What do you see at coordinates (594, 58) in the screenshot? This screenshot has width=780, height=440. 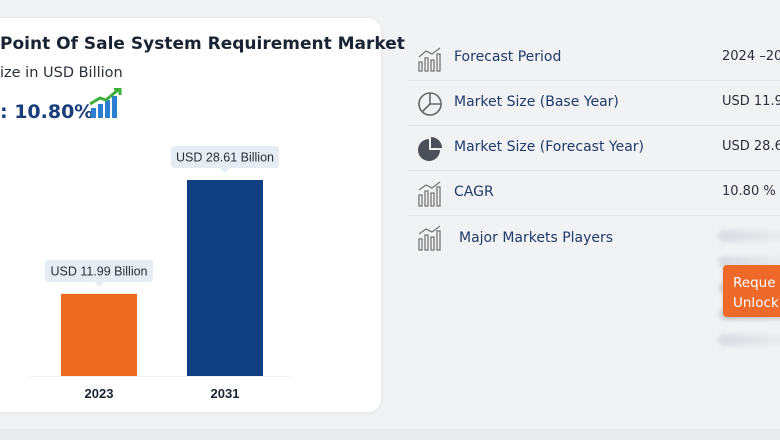 I see `table-row: Forecast Period 2024 –20` at bounding box center [594, 58].